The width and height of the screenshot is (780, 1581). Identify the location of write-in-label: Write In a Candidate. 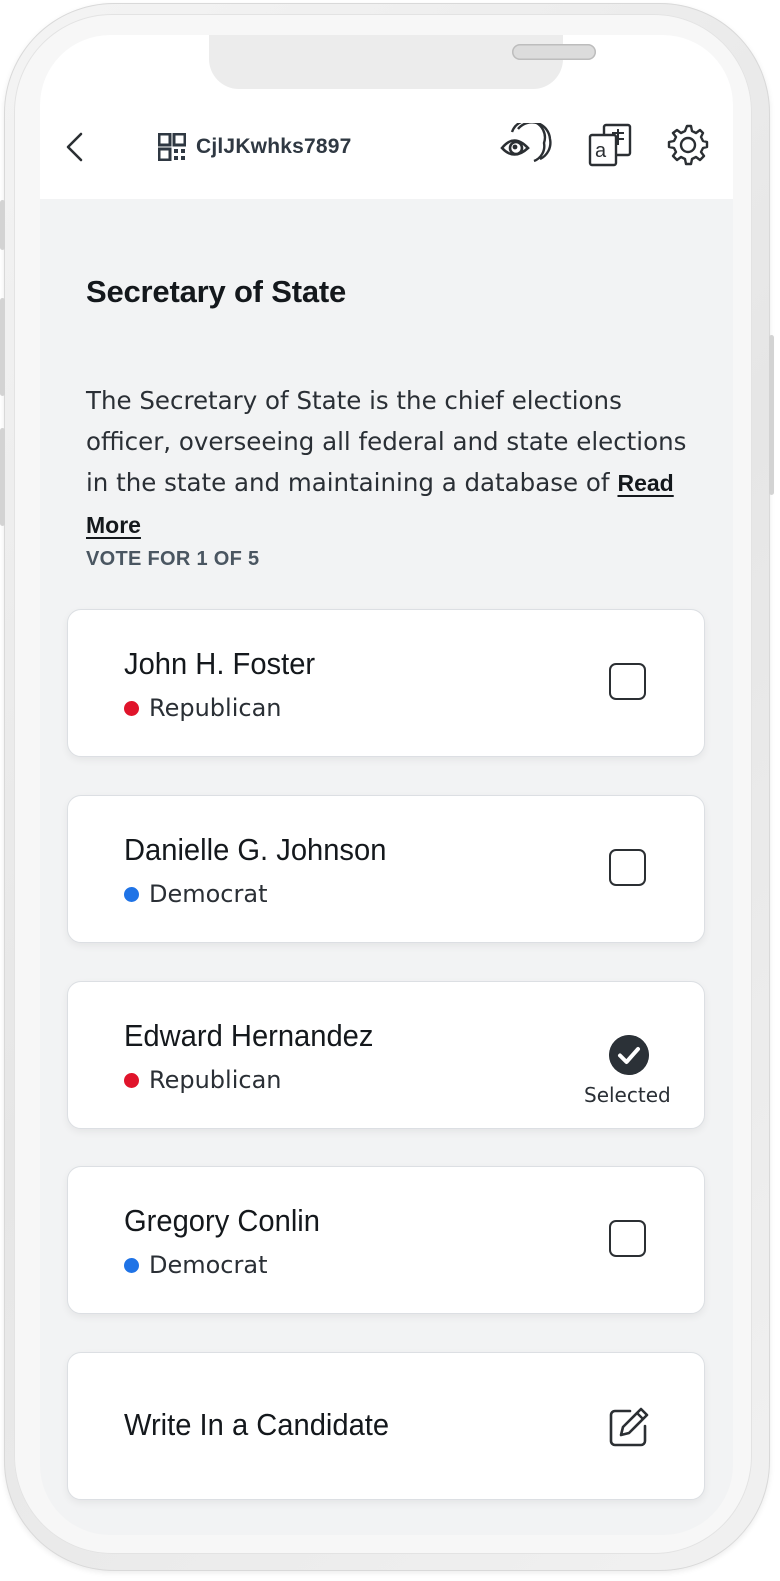
(257, 1424).